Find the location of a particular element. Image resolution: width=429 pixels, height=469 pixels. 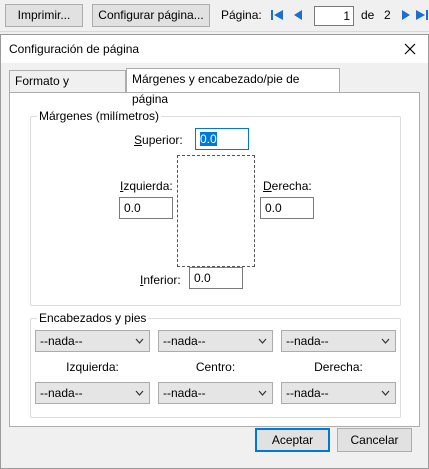

bottom-margin-label: Inferior: is located at coordinates (160, 280).